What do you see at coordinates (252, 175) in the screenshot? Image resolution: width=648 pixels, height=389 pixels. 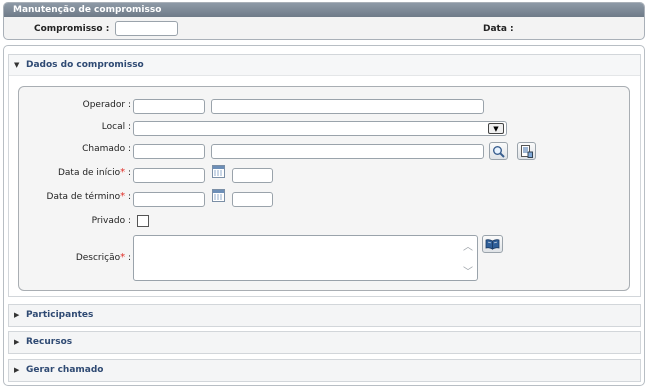 I see `data-inicio-time-input` at bounding box center [252, 175].